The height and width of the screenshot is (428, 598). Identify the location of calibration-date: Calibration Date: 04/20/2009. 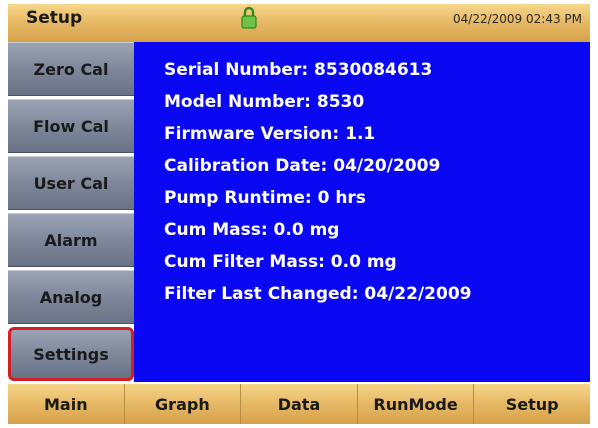
(302, 166).